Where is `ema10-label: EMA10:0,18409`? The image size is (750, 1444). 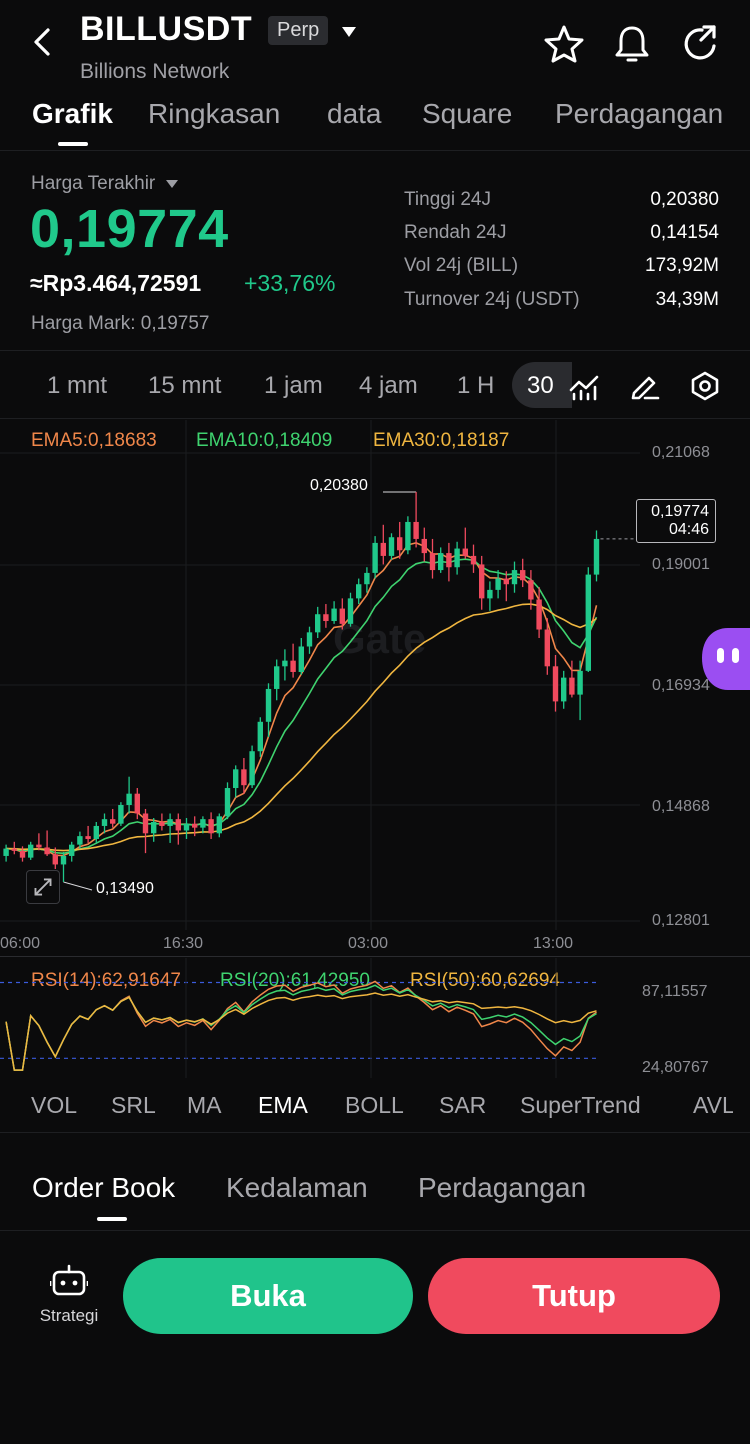
ema10-label: EMA10:0,18409 is located at coordinates (264, 440).